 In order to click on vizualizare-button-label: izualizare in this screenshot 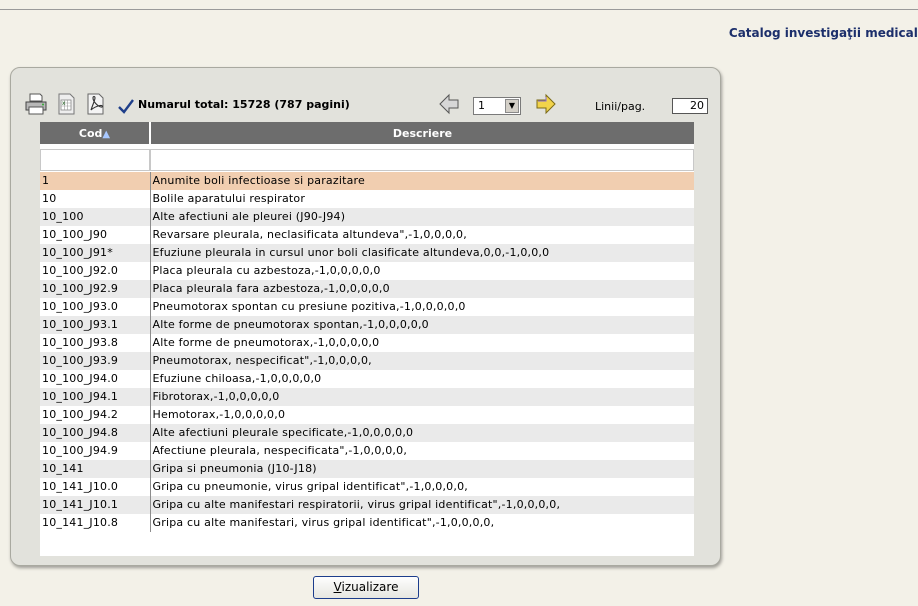, I will do `click(370, 587)`.